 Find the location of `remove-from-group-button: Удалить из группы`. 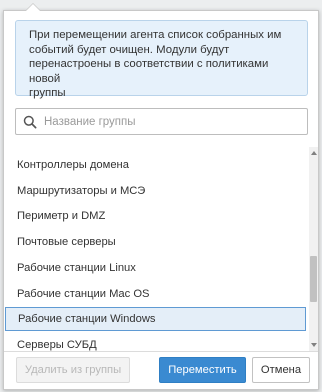

remove-from-group-button: Удалить из группы is located at coordinates (73, 370).